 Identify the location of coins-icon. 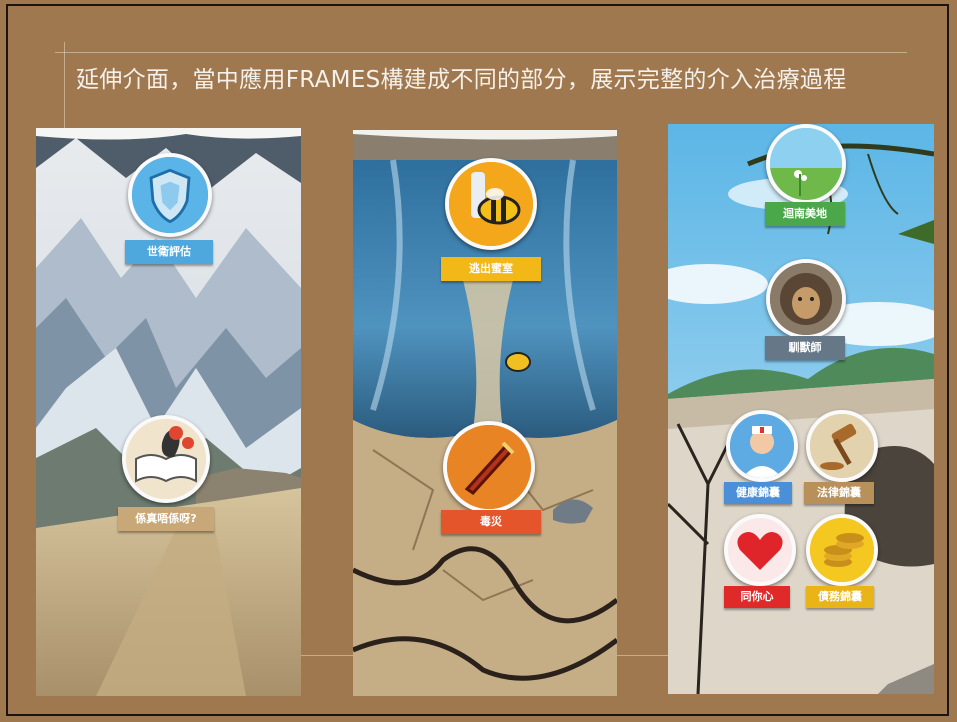
(842, 550).